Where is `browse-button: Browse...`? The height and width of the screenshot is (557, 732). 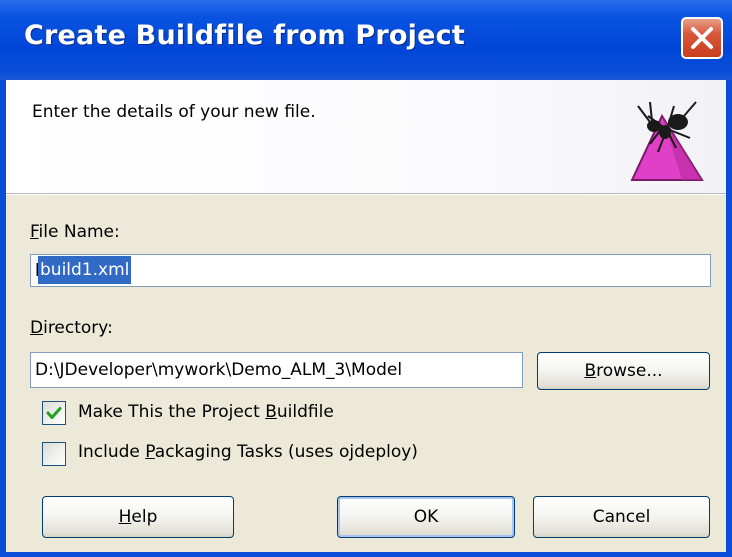 browse-button: Browse... is located at coordinates (623, 371).